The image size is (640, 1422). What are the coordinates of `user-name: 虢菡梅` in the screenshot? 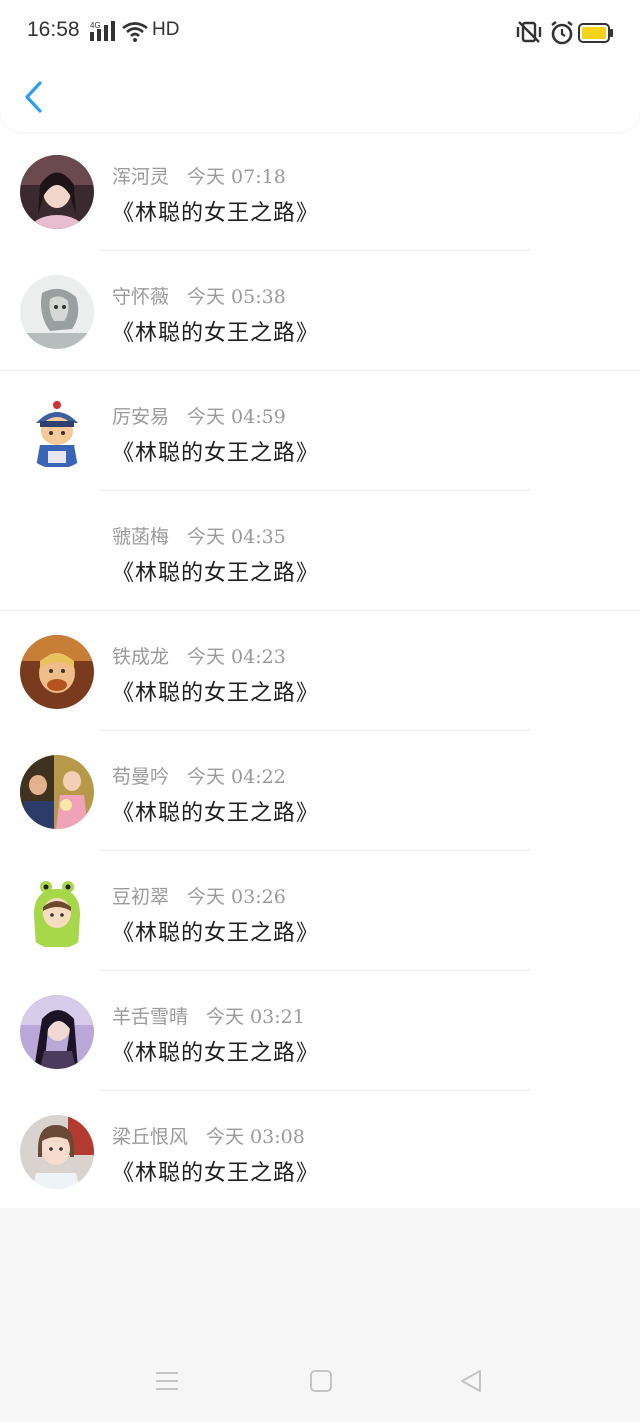 It's located at (141, 537).